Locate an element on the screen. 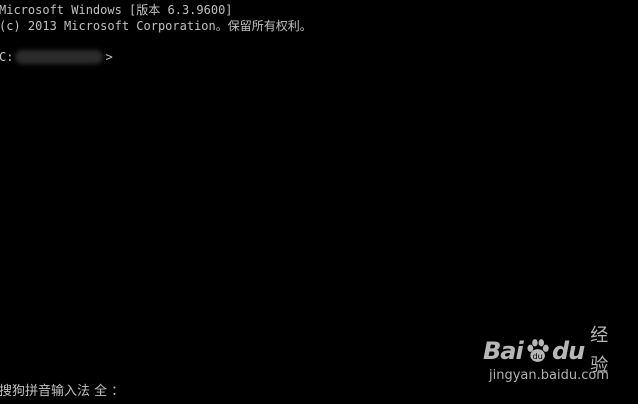 This screenshot has width=638, height=404. watermark-brand-left: Bai is located at coordinates (503, 351).